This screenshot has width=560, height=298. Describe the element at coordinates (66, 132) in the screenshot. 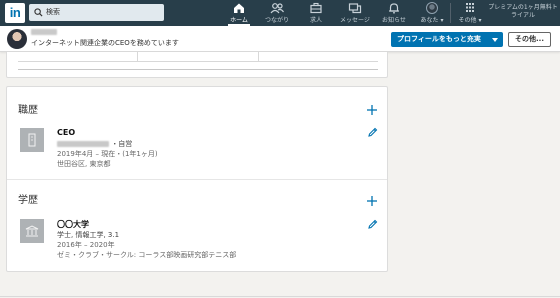

I see `experience-role: CEO` at that location.